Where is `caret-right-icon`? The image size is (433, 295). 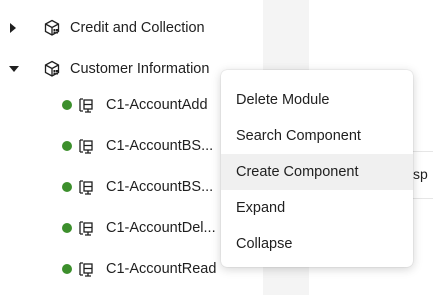 caret-right-icon is located at coordinates (13, 28).